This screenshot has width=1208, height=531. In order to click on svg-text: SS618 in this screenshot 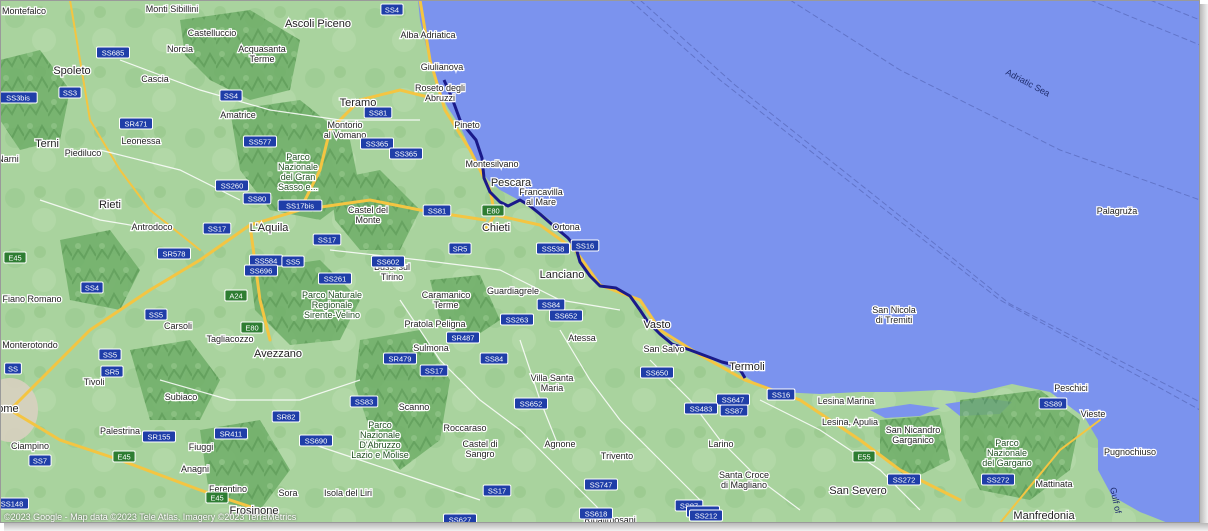, I will do `click(596, 514)`.